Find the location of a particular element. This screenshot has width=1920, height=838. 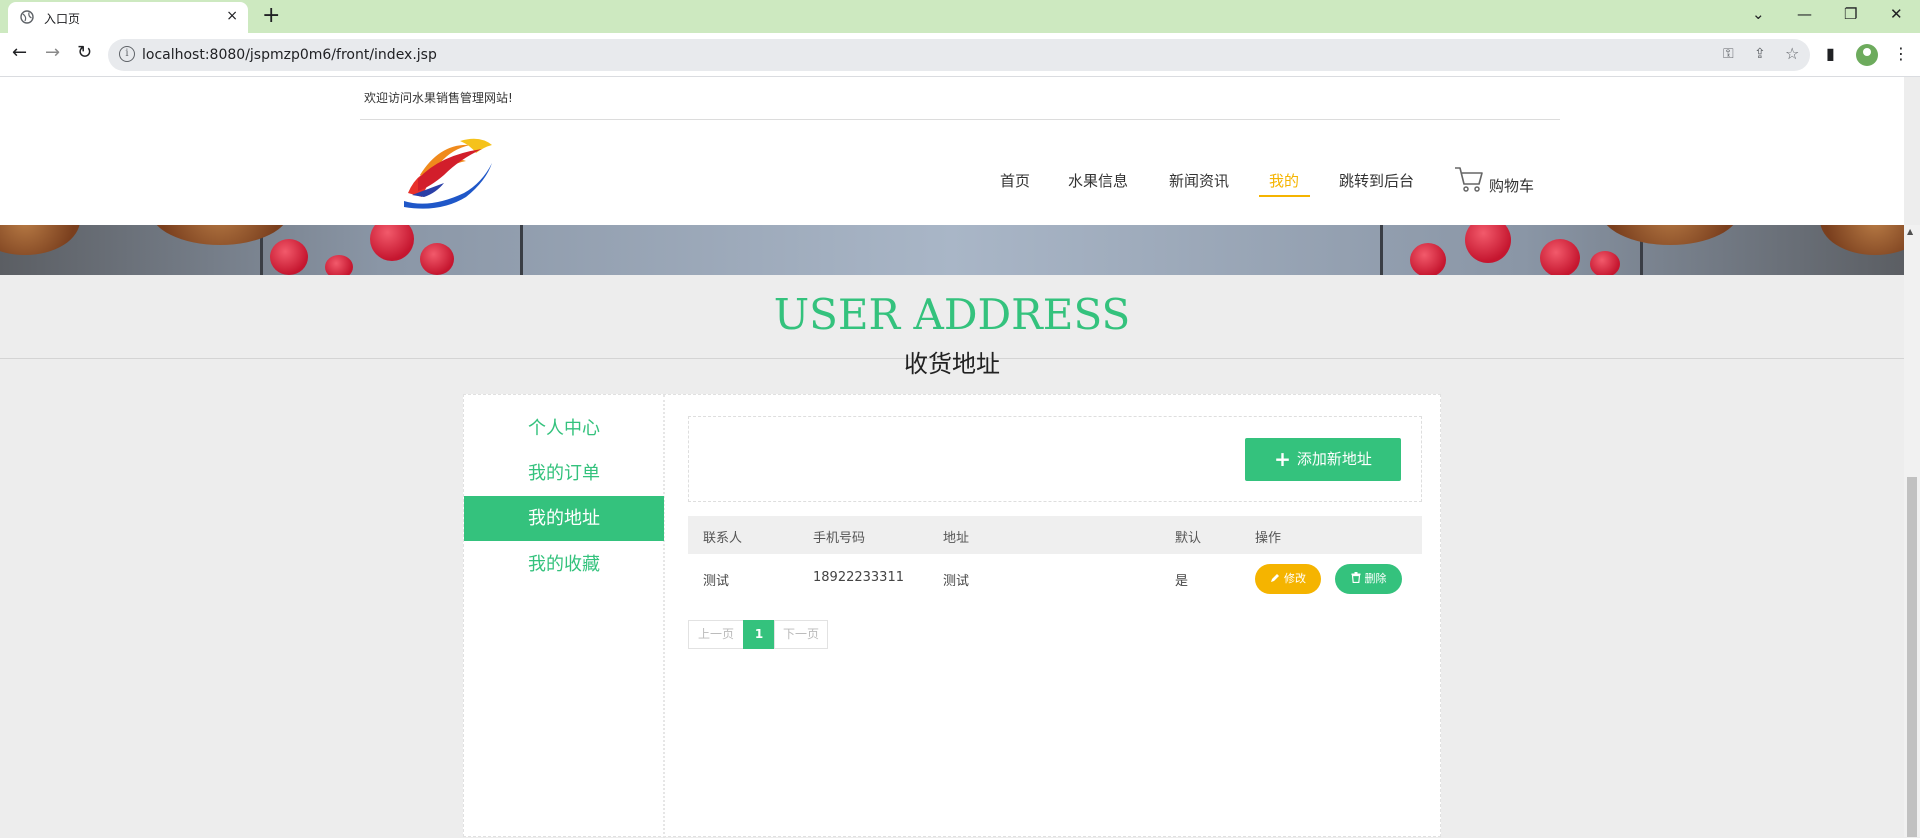

sidebar-item-profile: 个人中心 is located at coordinates (564, 428).